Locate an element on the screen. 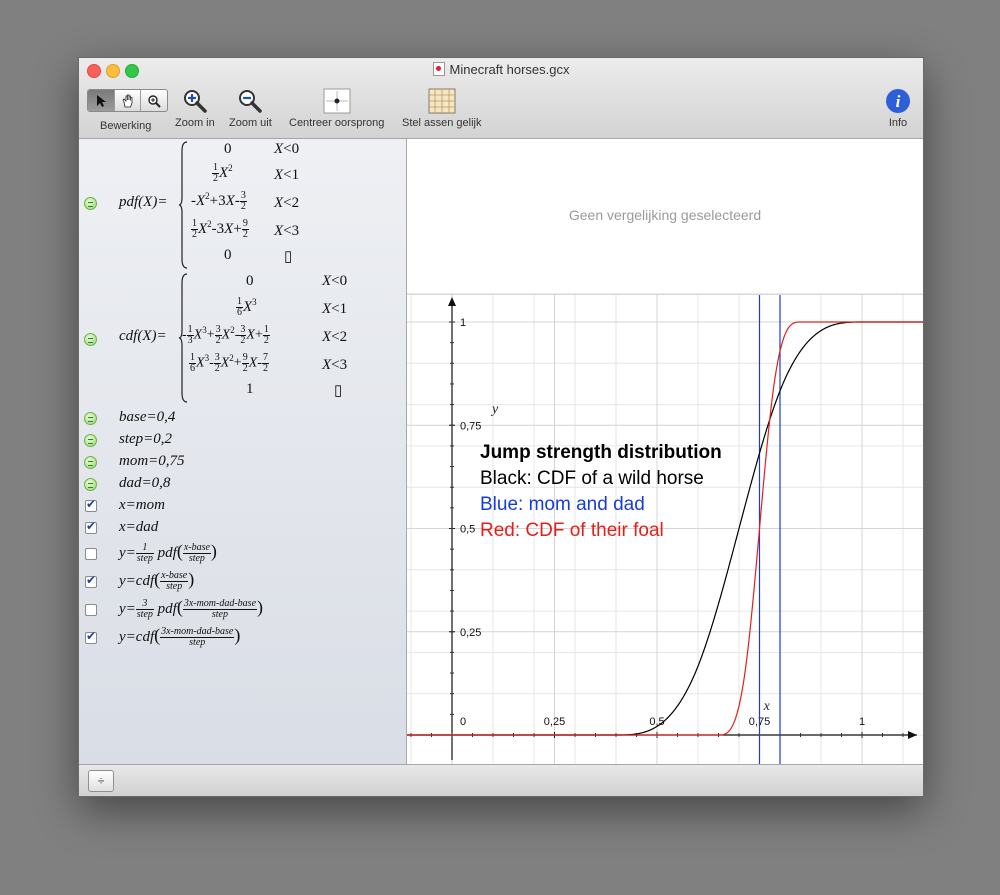 The image size is (1000, 895). bottom-toolbar: ÷ is located at coordinates (501, 780).